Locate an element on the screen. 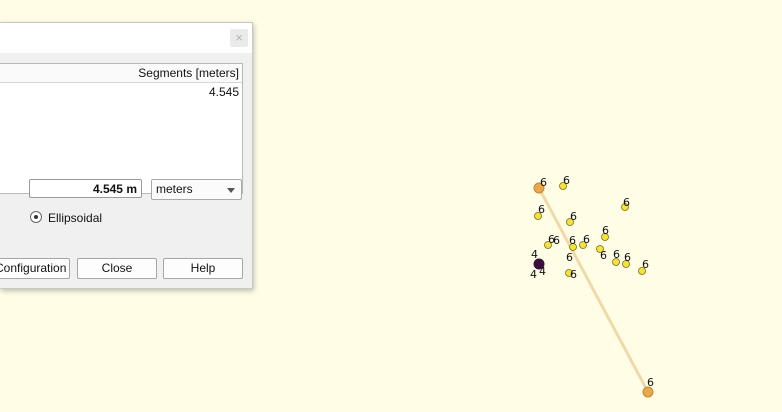 The width and height of the screenshot is (782, 412). endpoint-label: 6 is located at coordinates (650, 382).